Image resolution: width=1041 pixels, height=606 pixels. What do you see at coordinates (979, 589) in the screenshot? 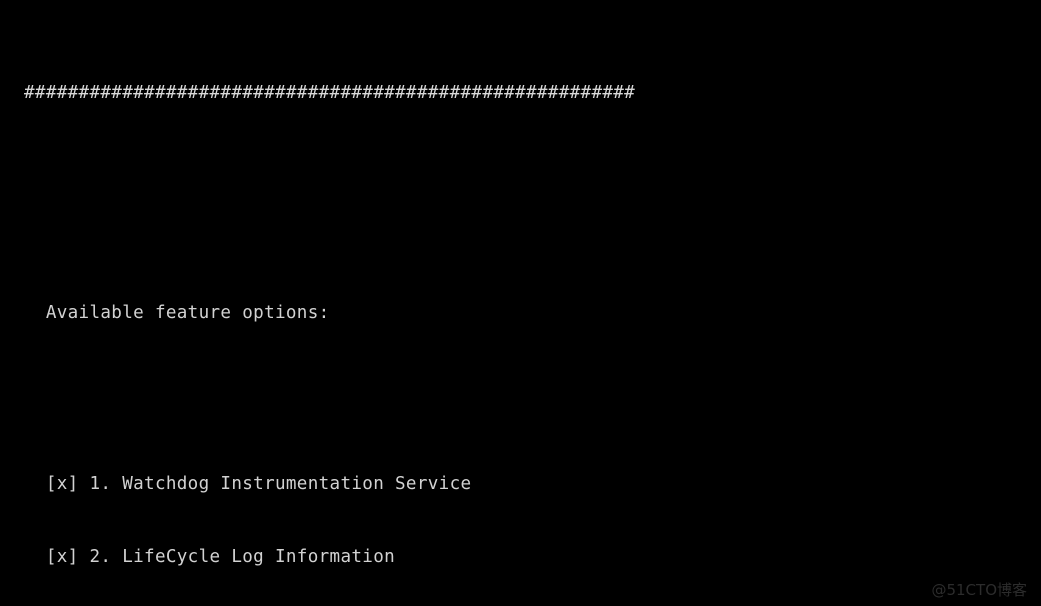
I see `watermark: @51CTO博客` at bounding box center [979, 589].